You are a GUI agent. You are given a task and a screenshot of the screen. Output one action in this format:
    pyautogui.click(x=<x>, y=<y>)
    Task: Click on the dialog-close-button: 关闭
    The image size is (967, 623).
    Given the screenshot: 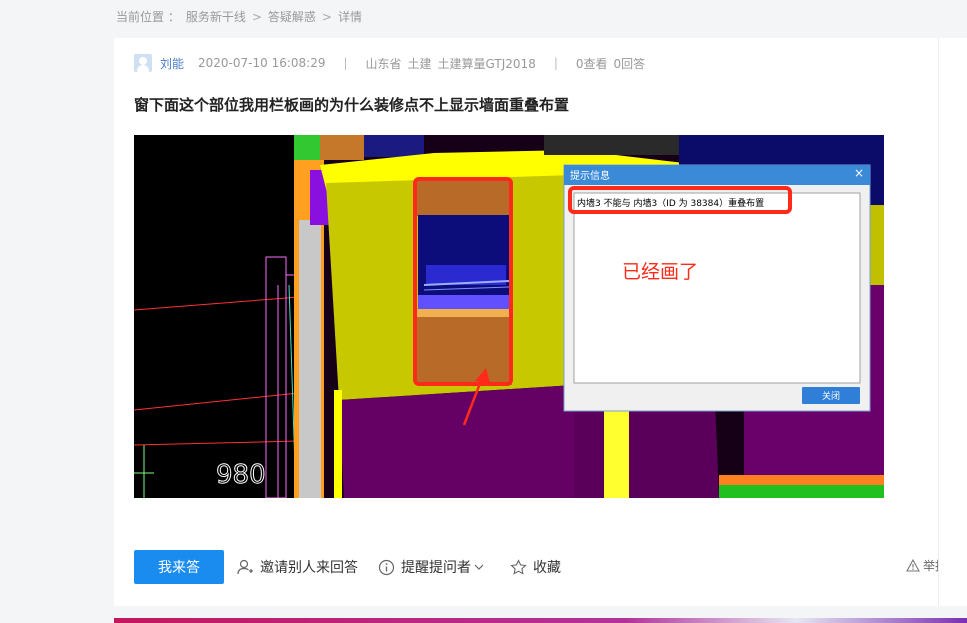 What is the action you would take?
    pyautogui.click(x=831, y=395)
    